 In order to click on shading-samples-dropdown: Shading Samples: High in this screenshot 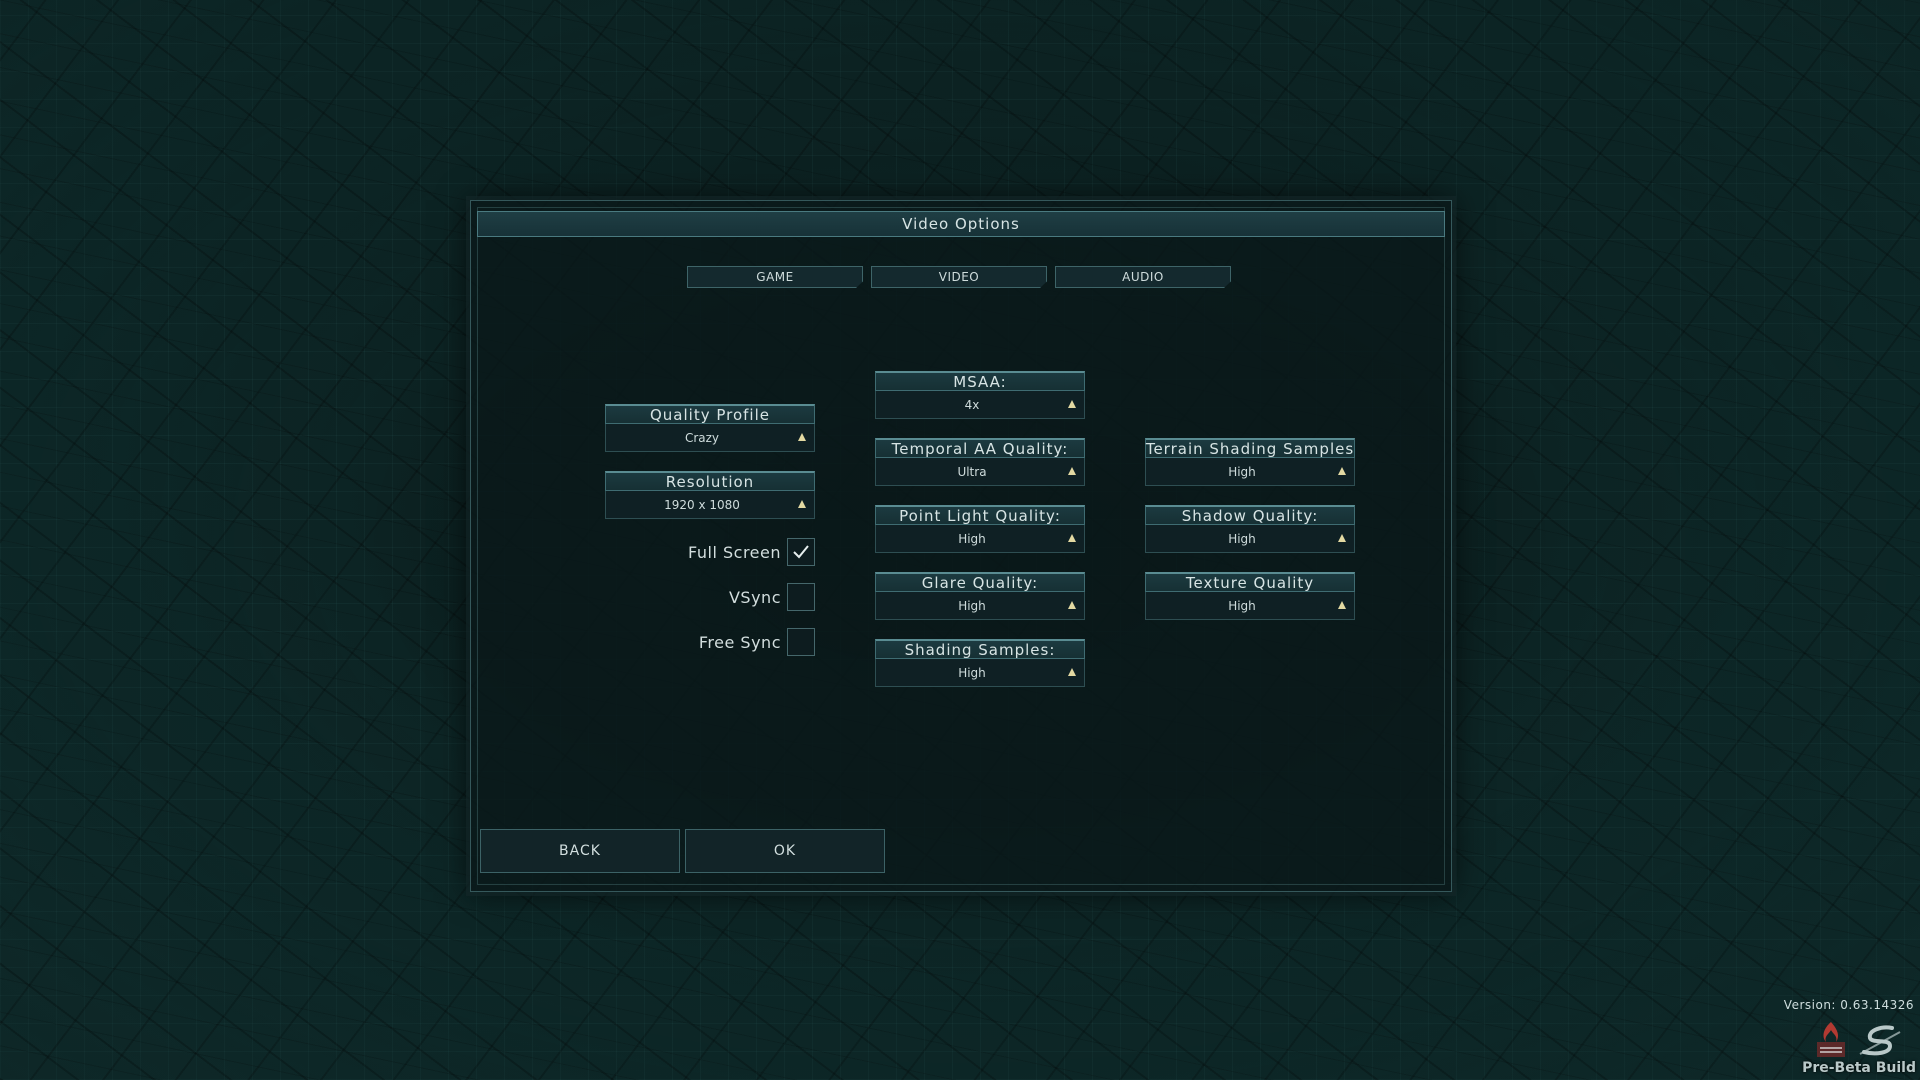, I will do `click(980, 663)`.